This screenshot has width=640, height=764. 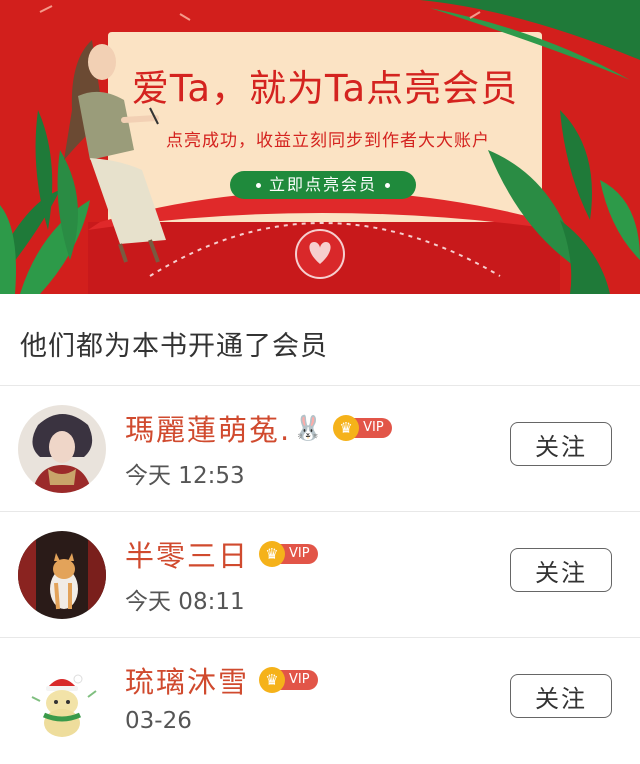 I want to click on section-title: 他们都为本书开通了会员, so click(x=320, y=340).